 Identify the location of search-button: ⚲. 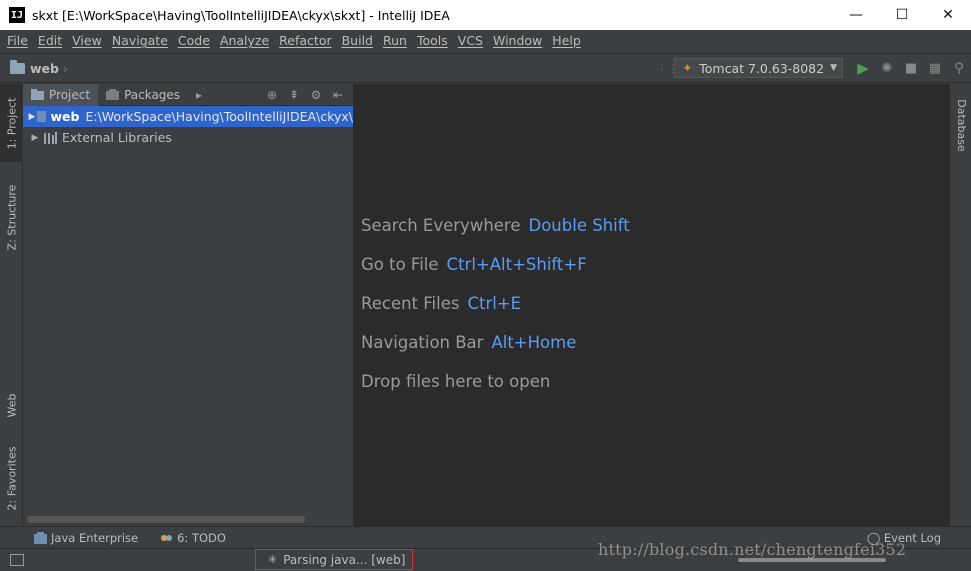
(959, 68).